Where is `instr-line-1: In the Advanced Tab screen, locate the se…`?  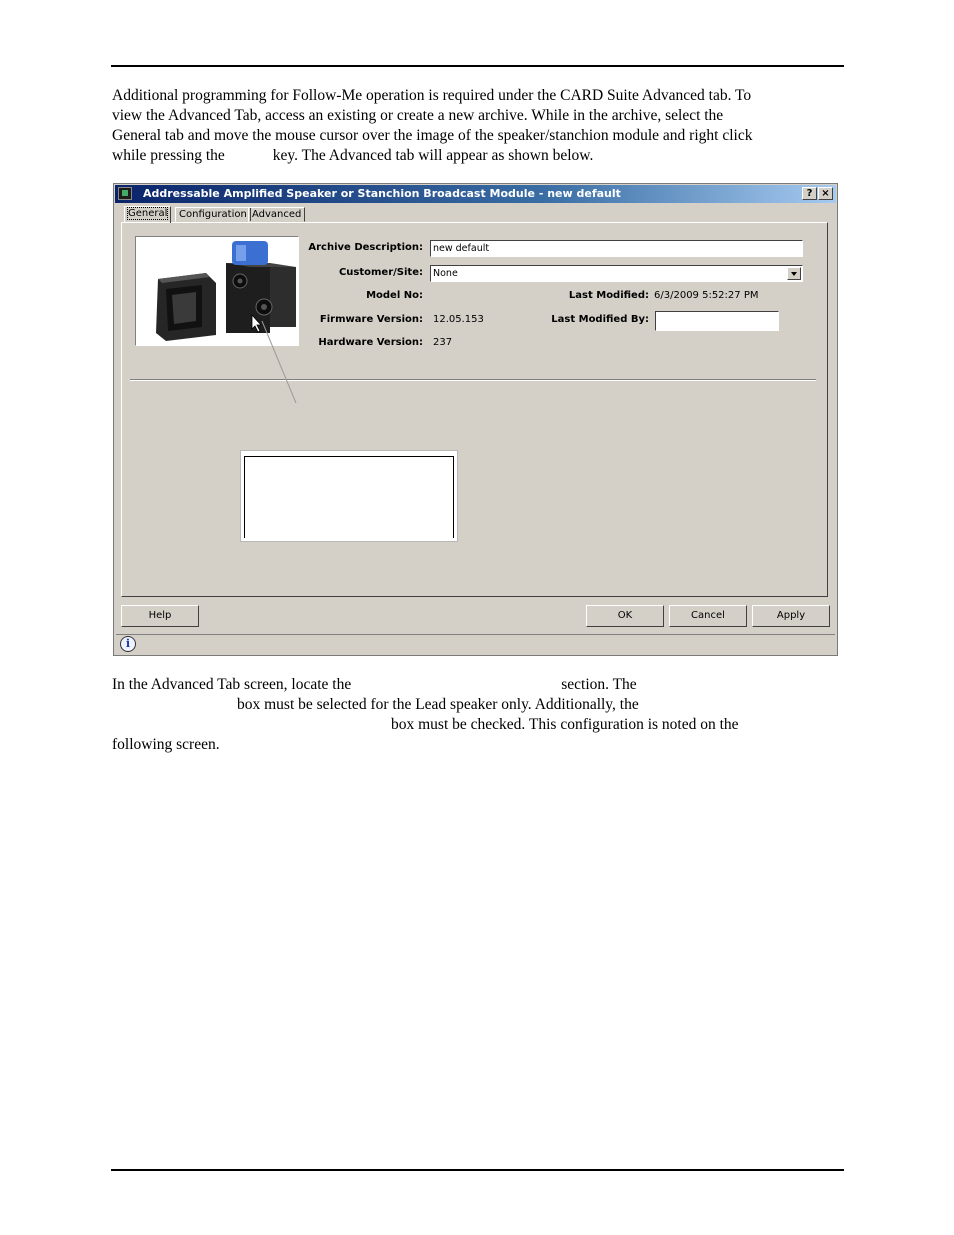 instr-line-1: In the Advanced Tab screen, locate the se… is located at coordinates (477, 685).